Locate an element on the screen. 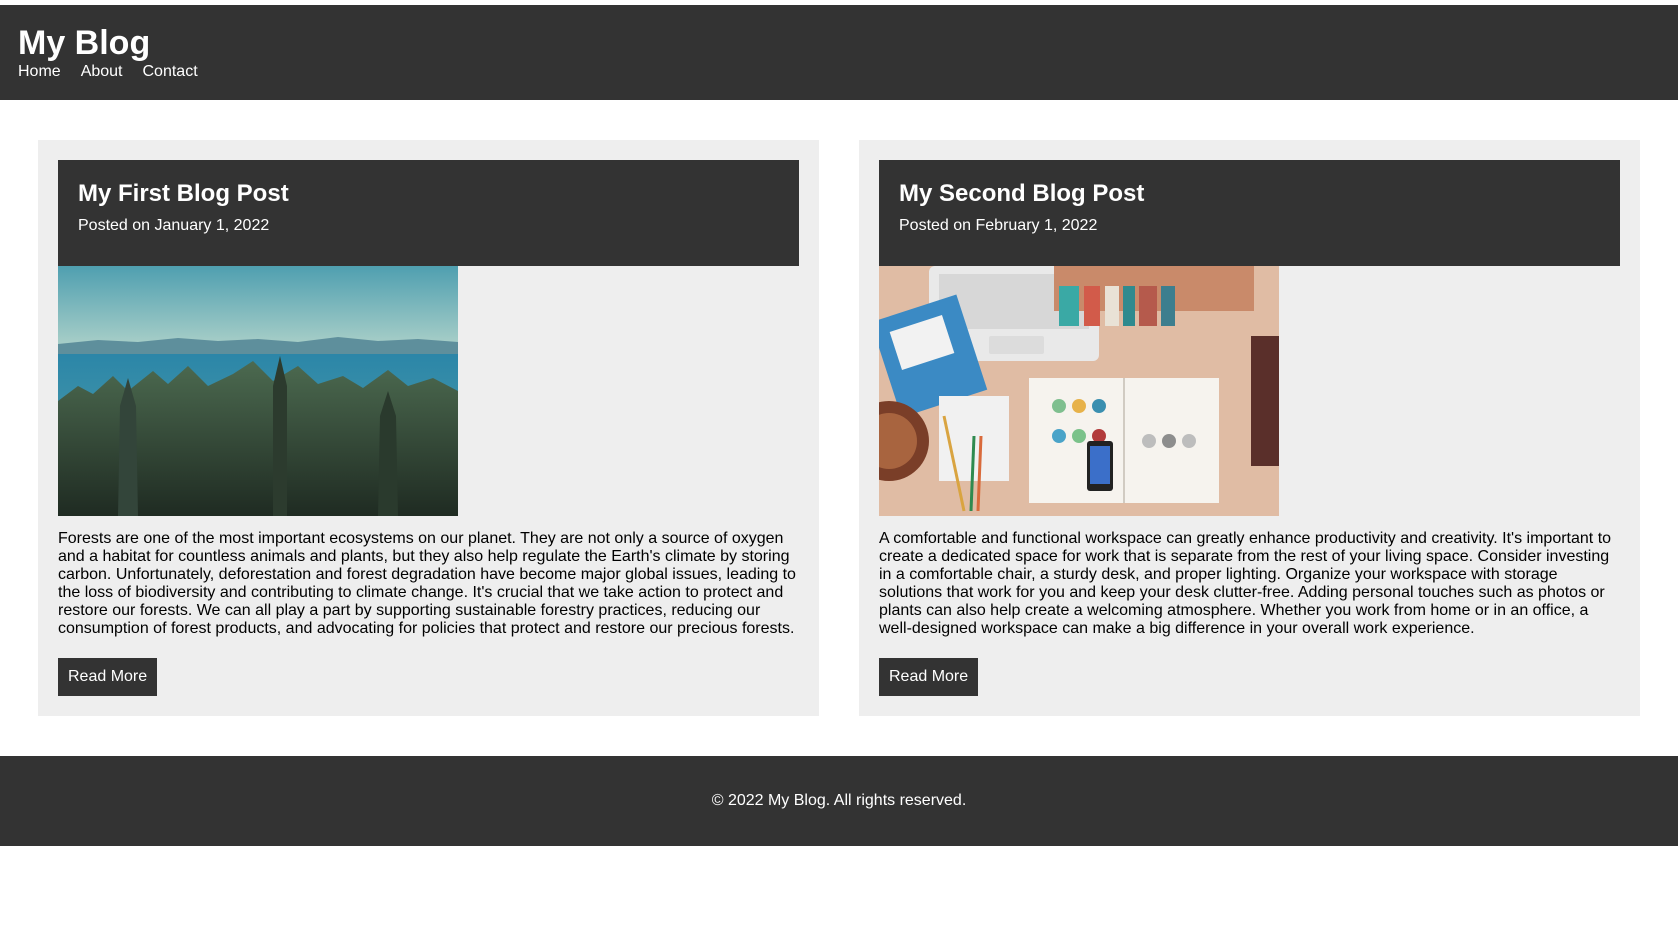 The height and width of the screenshot is (925, 1678). footer-copyright: © 2022 My Blog. All rights reserved. is located at coordinates (839, 800).